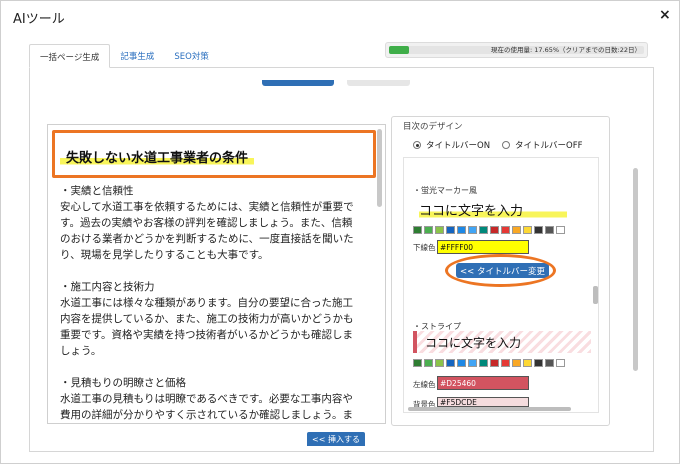 This screenshot has width=680, height=464. I want to click on tab-bulk-page-generation: 一括ページ生成, so click(70, 56).